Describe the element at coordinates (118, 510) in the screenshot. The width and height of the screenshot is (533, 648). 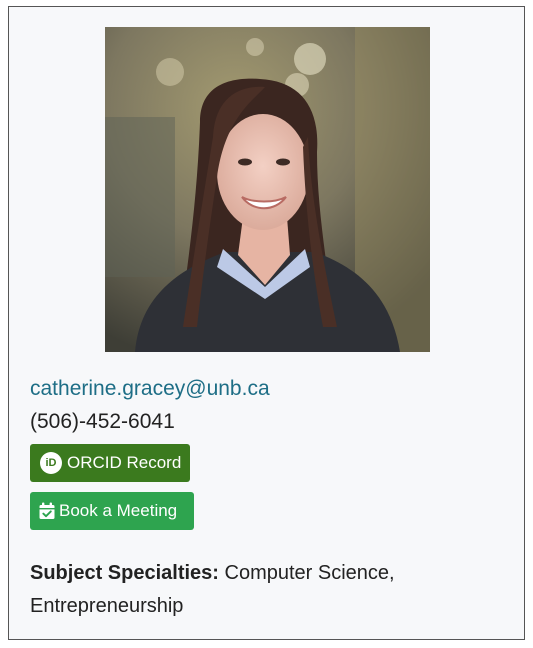
I see `book-meeting-label: Book a Meeting` at that location.